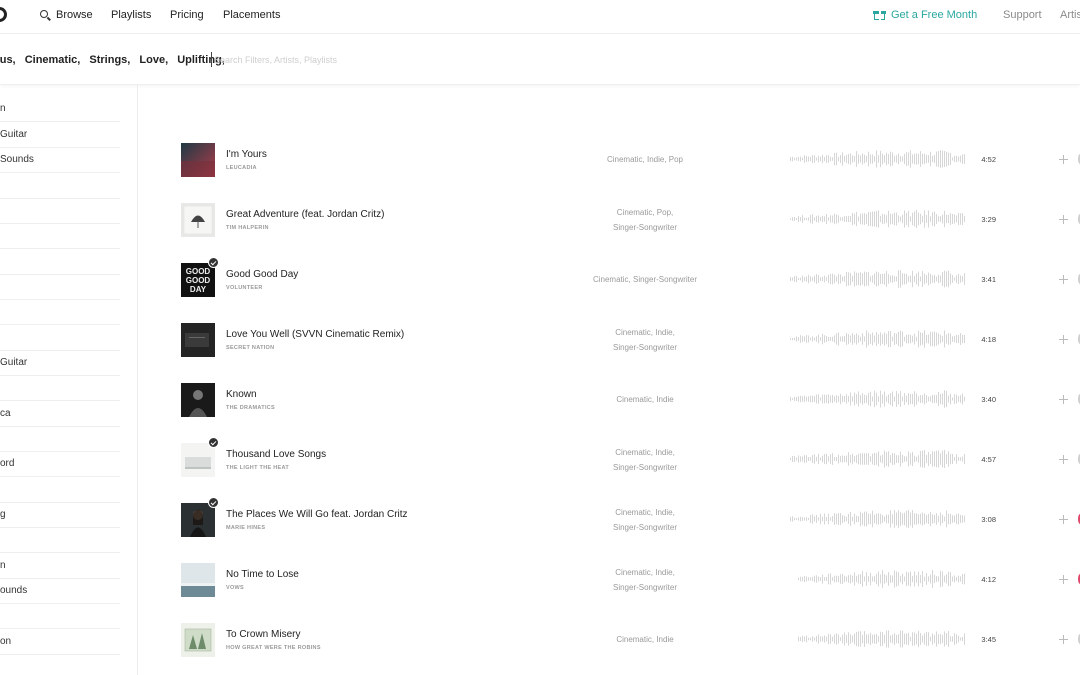 Image resolution: width=1080 pixels, height=675 pixels. What do you see at coordinates (74, 15) in the screenshot?
I see `nav-browse-label: Browse` at bounding box center [74, 15].